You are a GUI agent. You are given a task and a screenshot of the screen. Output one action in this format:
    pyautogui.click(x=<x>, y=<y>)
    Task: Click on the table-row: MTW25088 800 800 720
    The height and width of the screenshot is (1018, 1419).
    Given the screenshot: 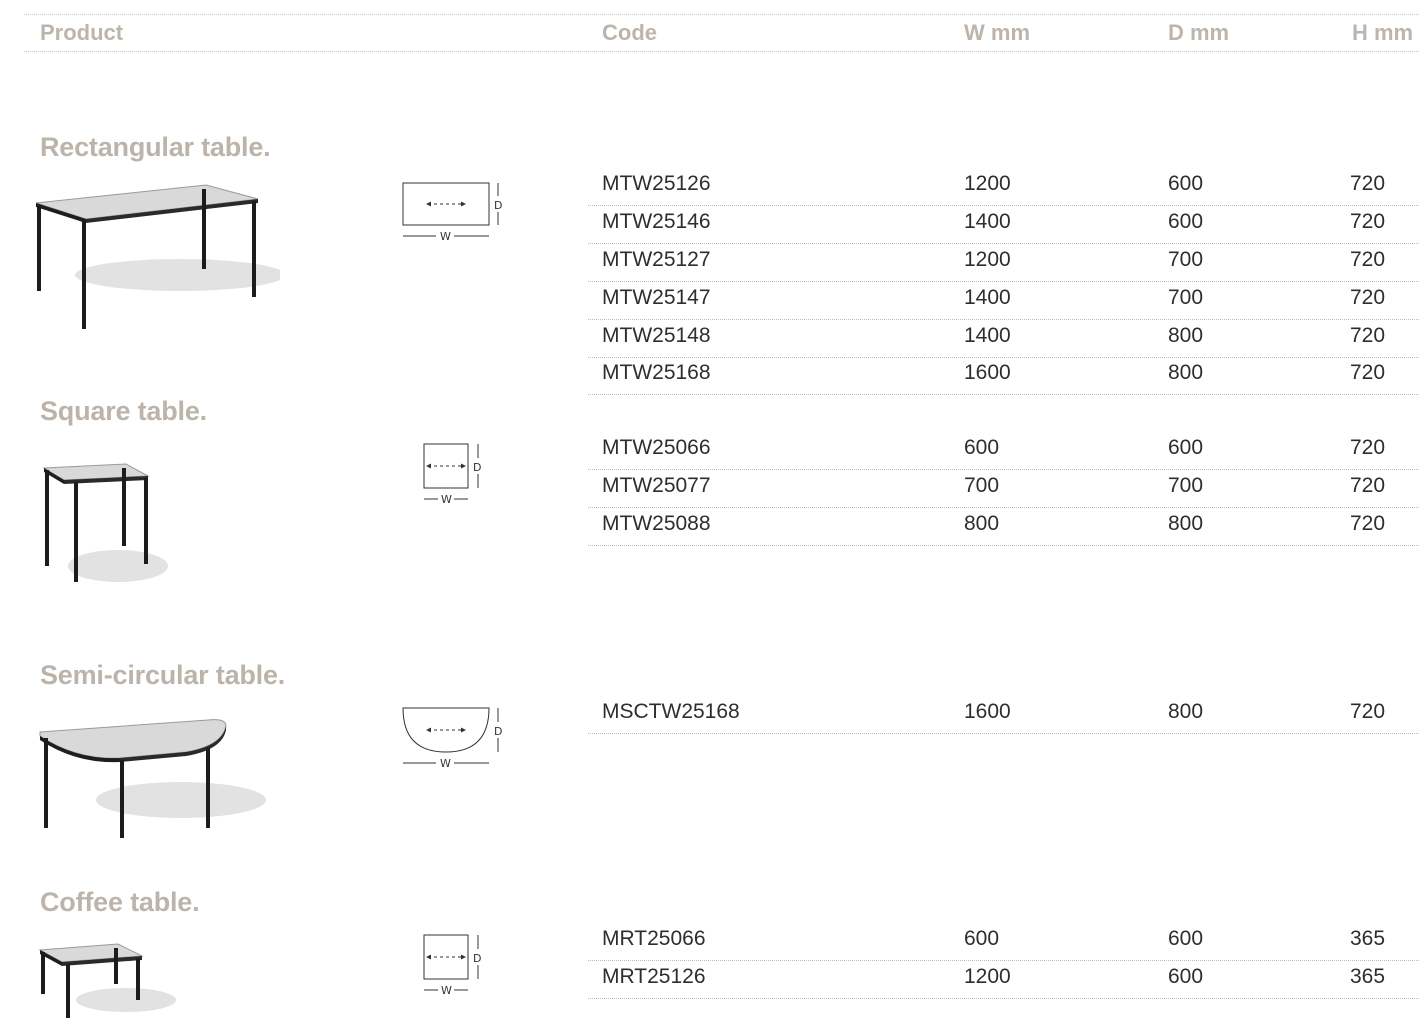 What is the action you would take?
    pyautogui.click(x=1003, y=526)
    